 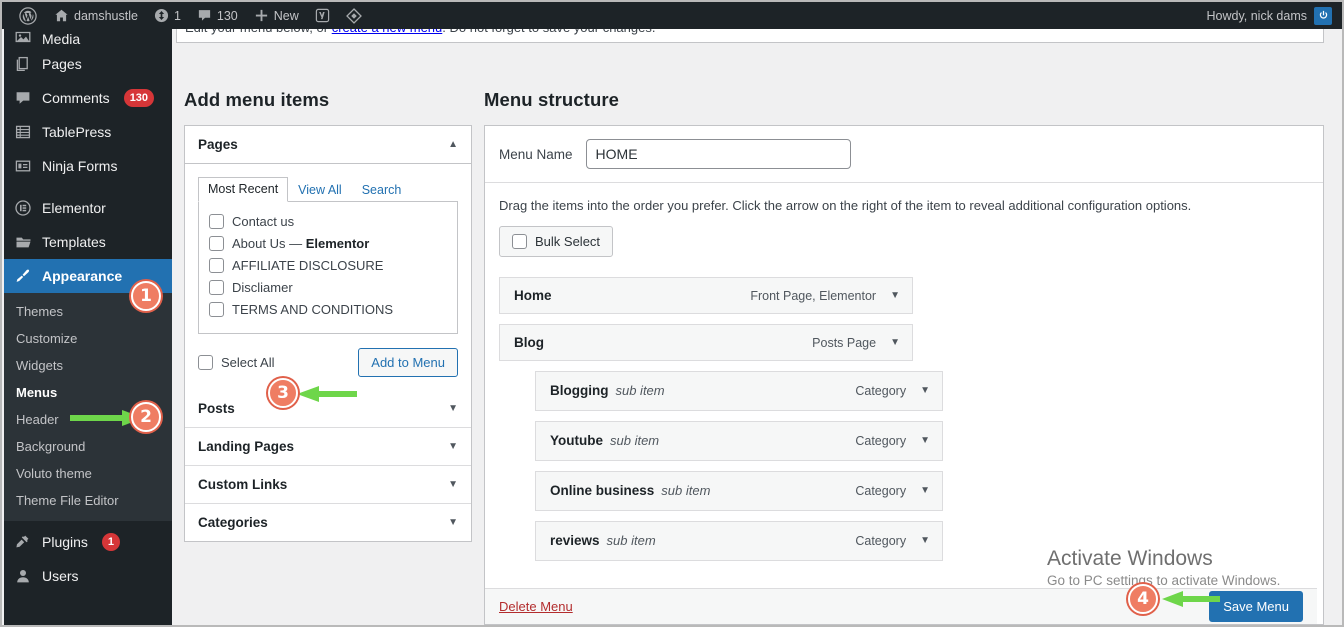 I want to click on sidebar-subitem-customize: Customize, so click(x=88, y=338).